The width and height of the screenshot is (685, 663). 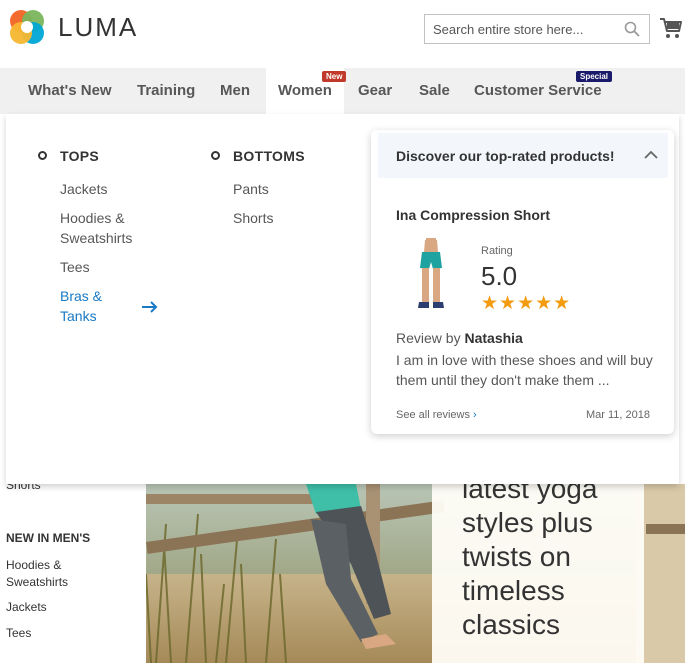 I want to click on arrow-right-icon, so click(x=150, y=307).